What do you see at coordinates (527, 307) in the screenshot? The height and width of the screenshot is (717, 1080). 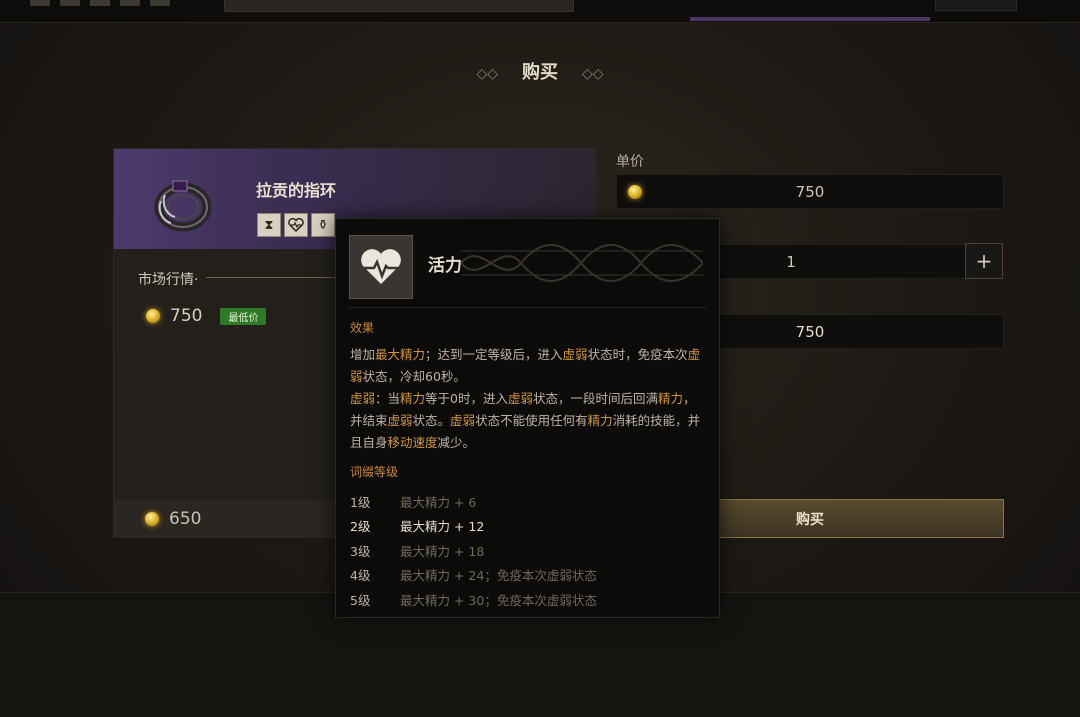 I see `tooltip-divider` at bounding box center [527, 307].